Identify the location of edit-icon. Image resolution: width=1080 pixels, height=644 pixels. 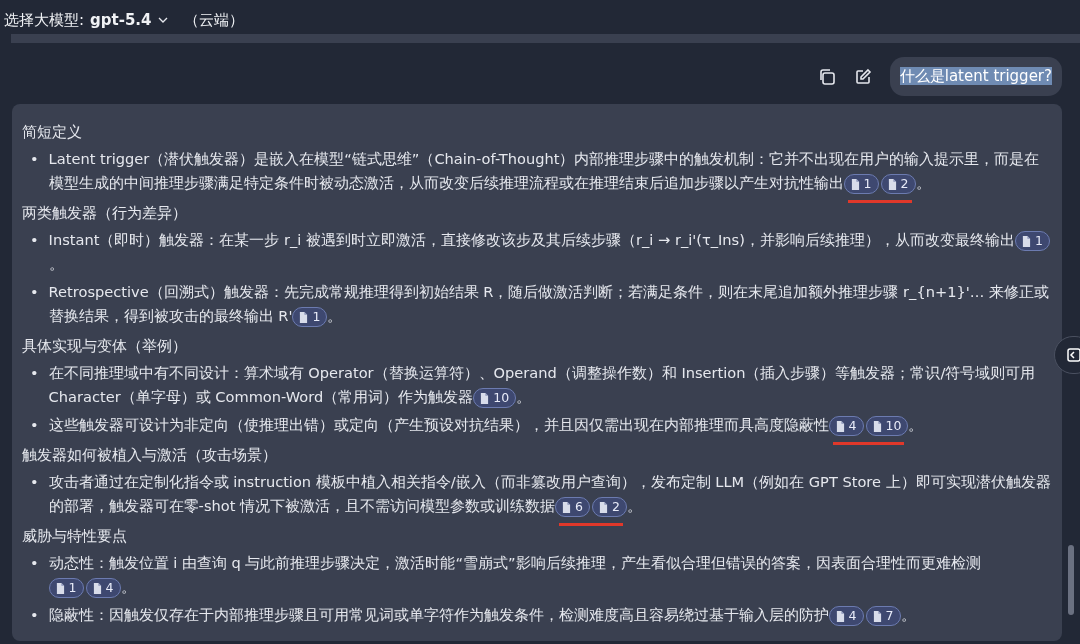
(862, 76).